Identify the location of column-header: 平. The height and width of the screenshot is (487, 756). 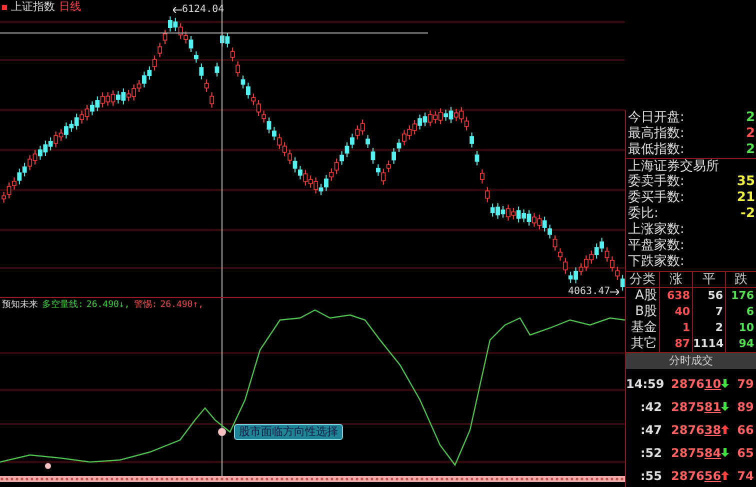
(708, 279).